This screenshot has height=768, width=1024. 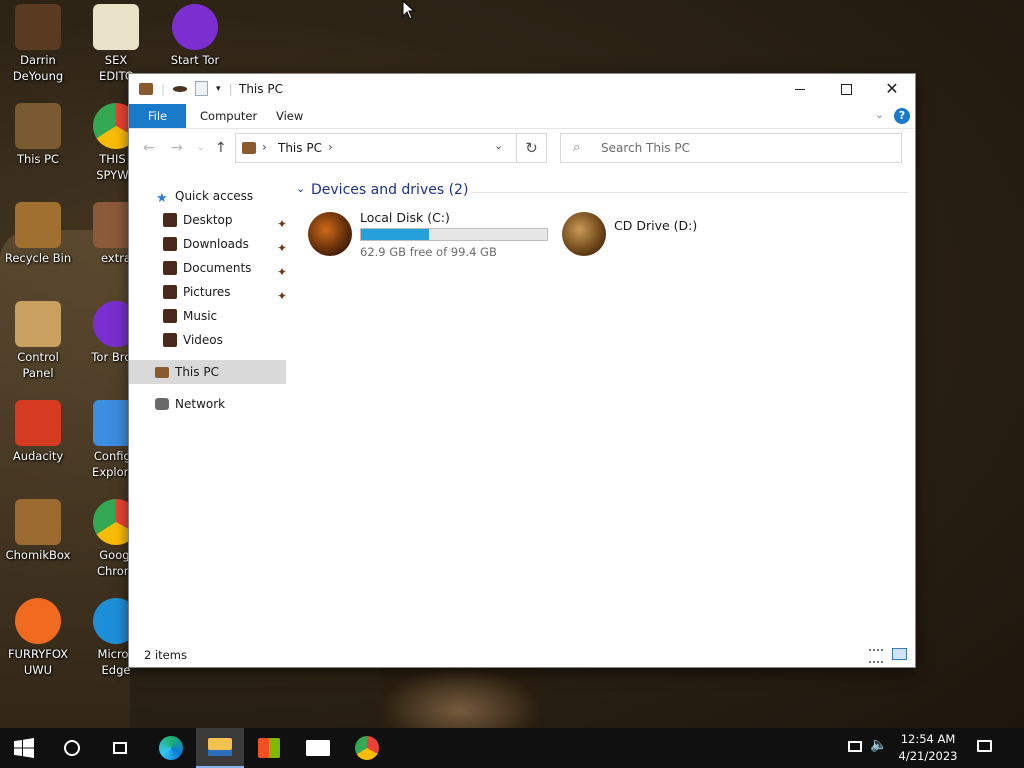 I want to click on drive-item-d: CD Drive (D:), so click(x=652, y=233).